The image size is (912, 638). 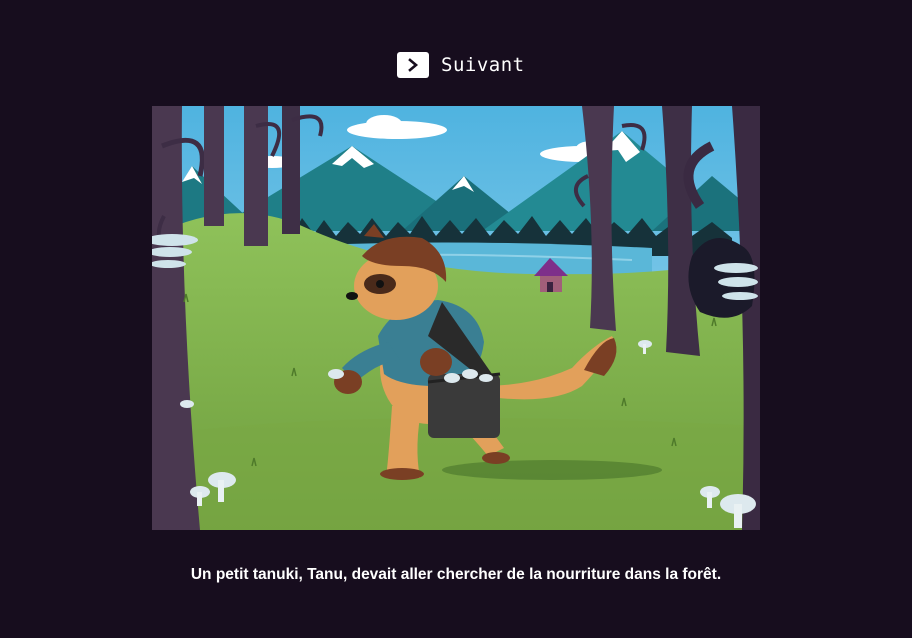 I want to click on tanuki-shadow, so click(x=552, y=470).